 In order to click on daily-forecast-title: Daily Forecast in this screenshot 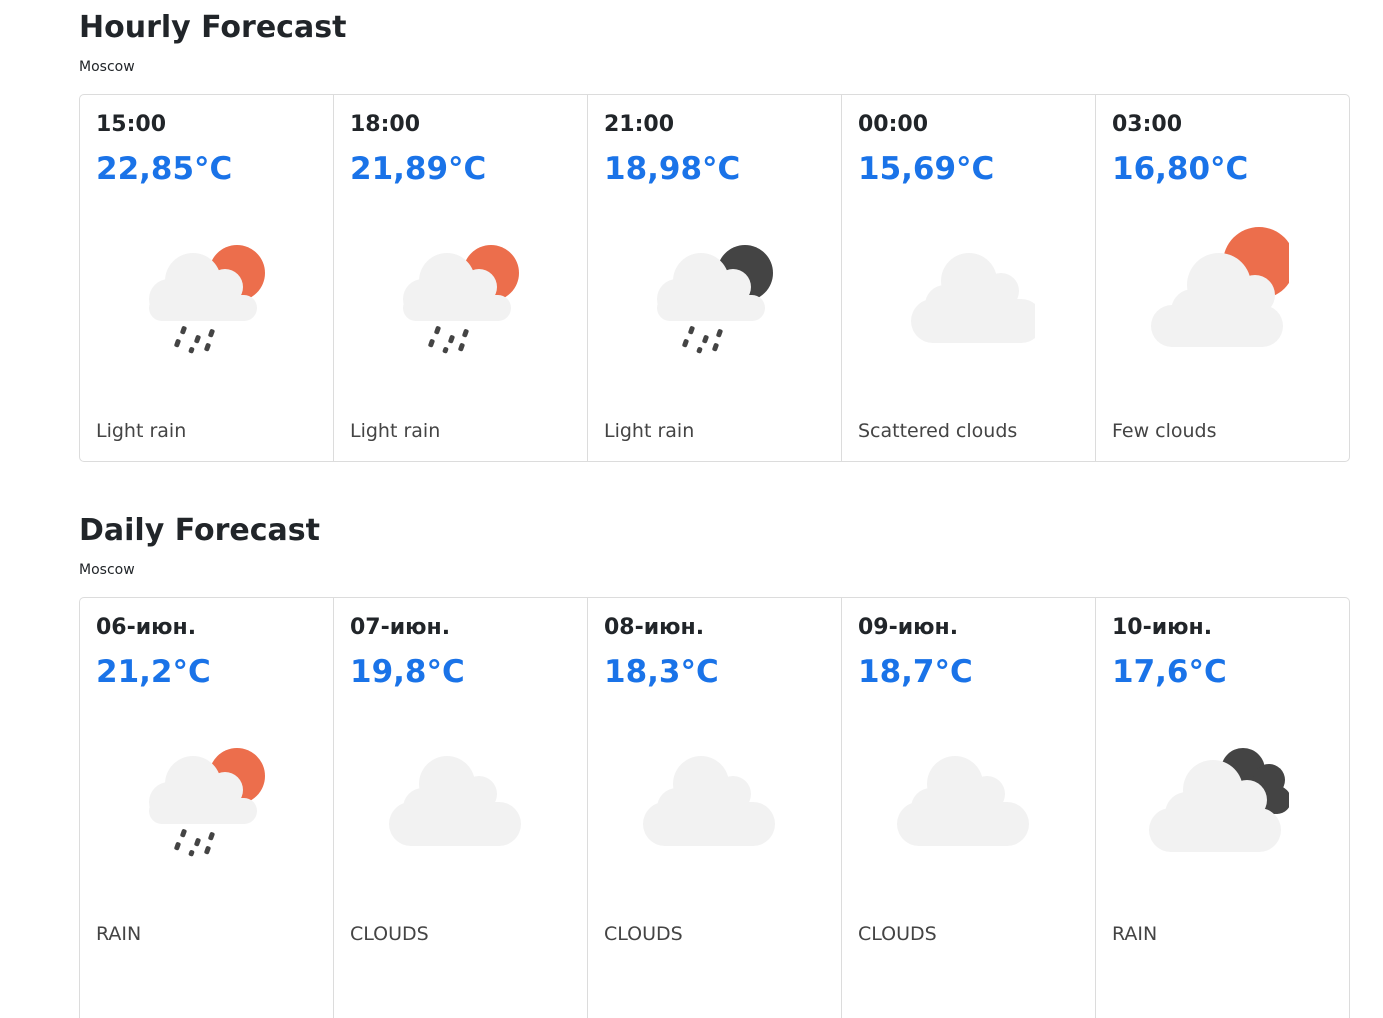, I will do `click(199, 530)`.